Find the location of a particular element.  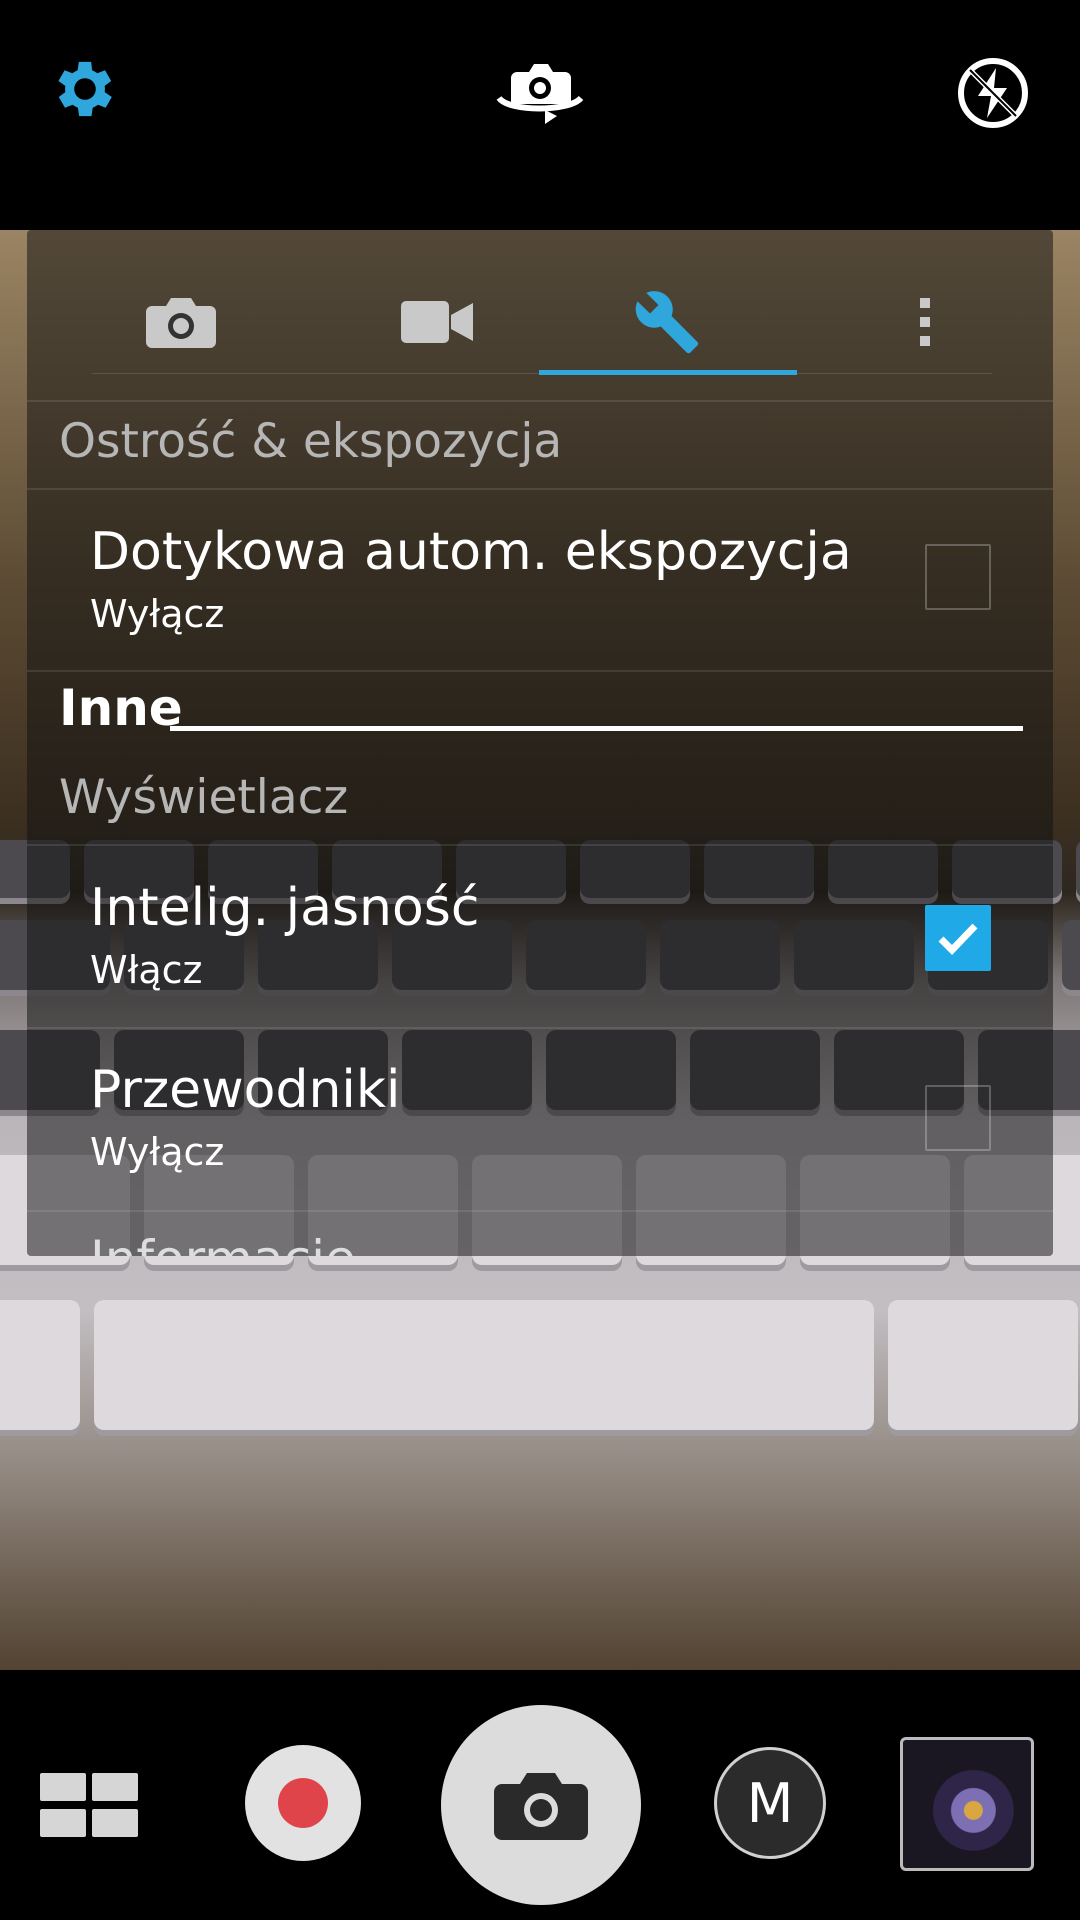

wrench-icon is located at coordinates (667, 322).